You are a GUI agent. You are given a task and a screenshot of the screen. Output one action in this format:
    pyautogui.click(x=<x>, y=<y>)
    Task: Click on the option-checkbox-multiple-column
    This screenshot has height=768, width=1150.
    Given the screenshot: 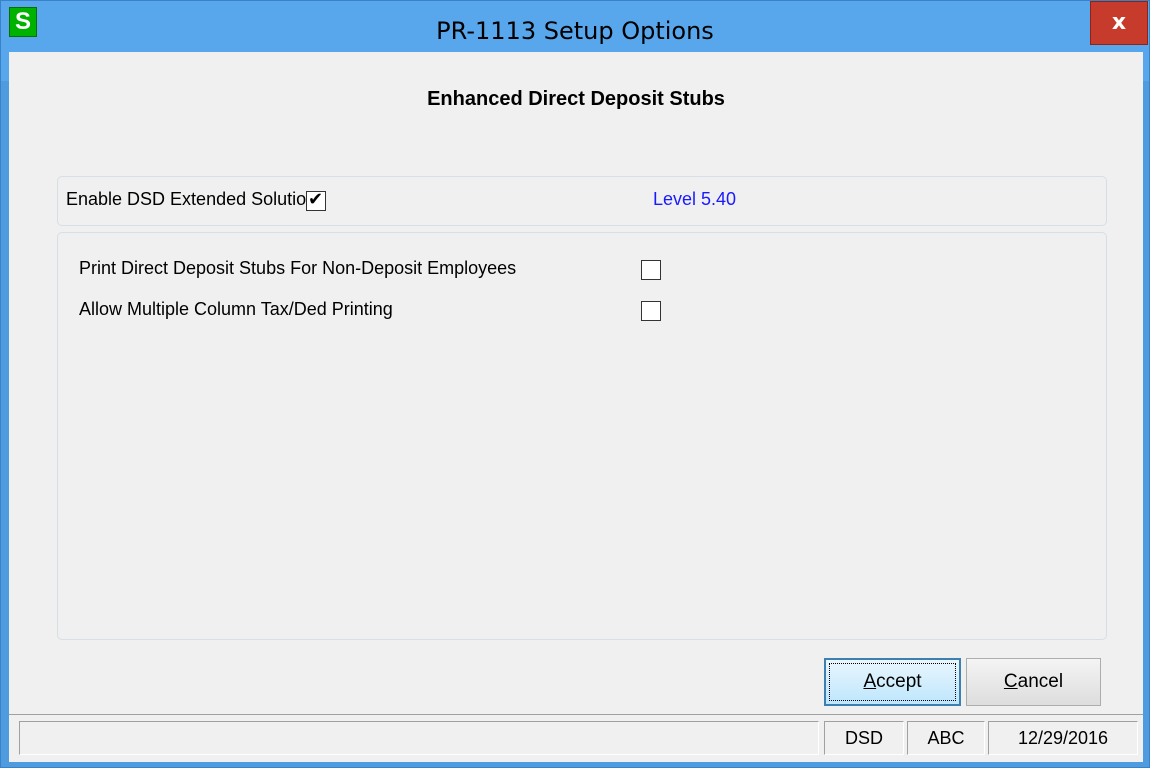 What is the action you would take?
    pyautogui.click(x=651, y=311)
    